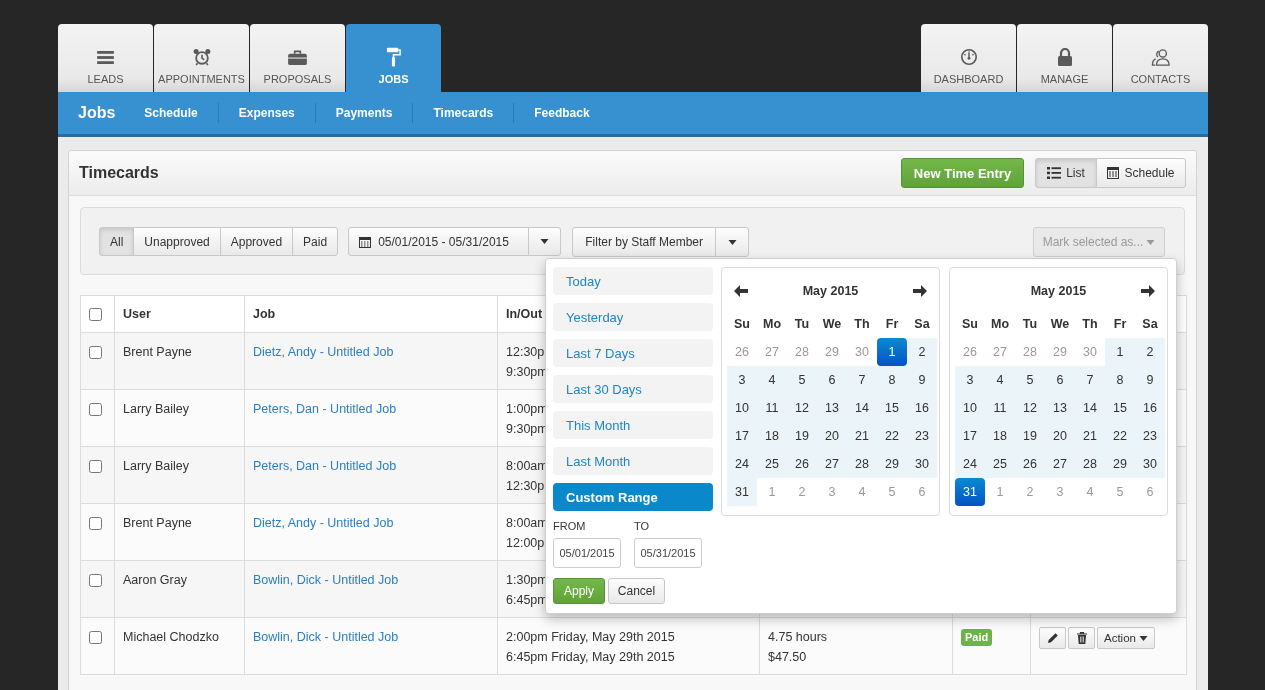 This screenshot has height=690, width=1265. Describe the element at coordinates (633, 497) in the screenshot. I see `range-option: Custom Range` at that location.